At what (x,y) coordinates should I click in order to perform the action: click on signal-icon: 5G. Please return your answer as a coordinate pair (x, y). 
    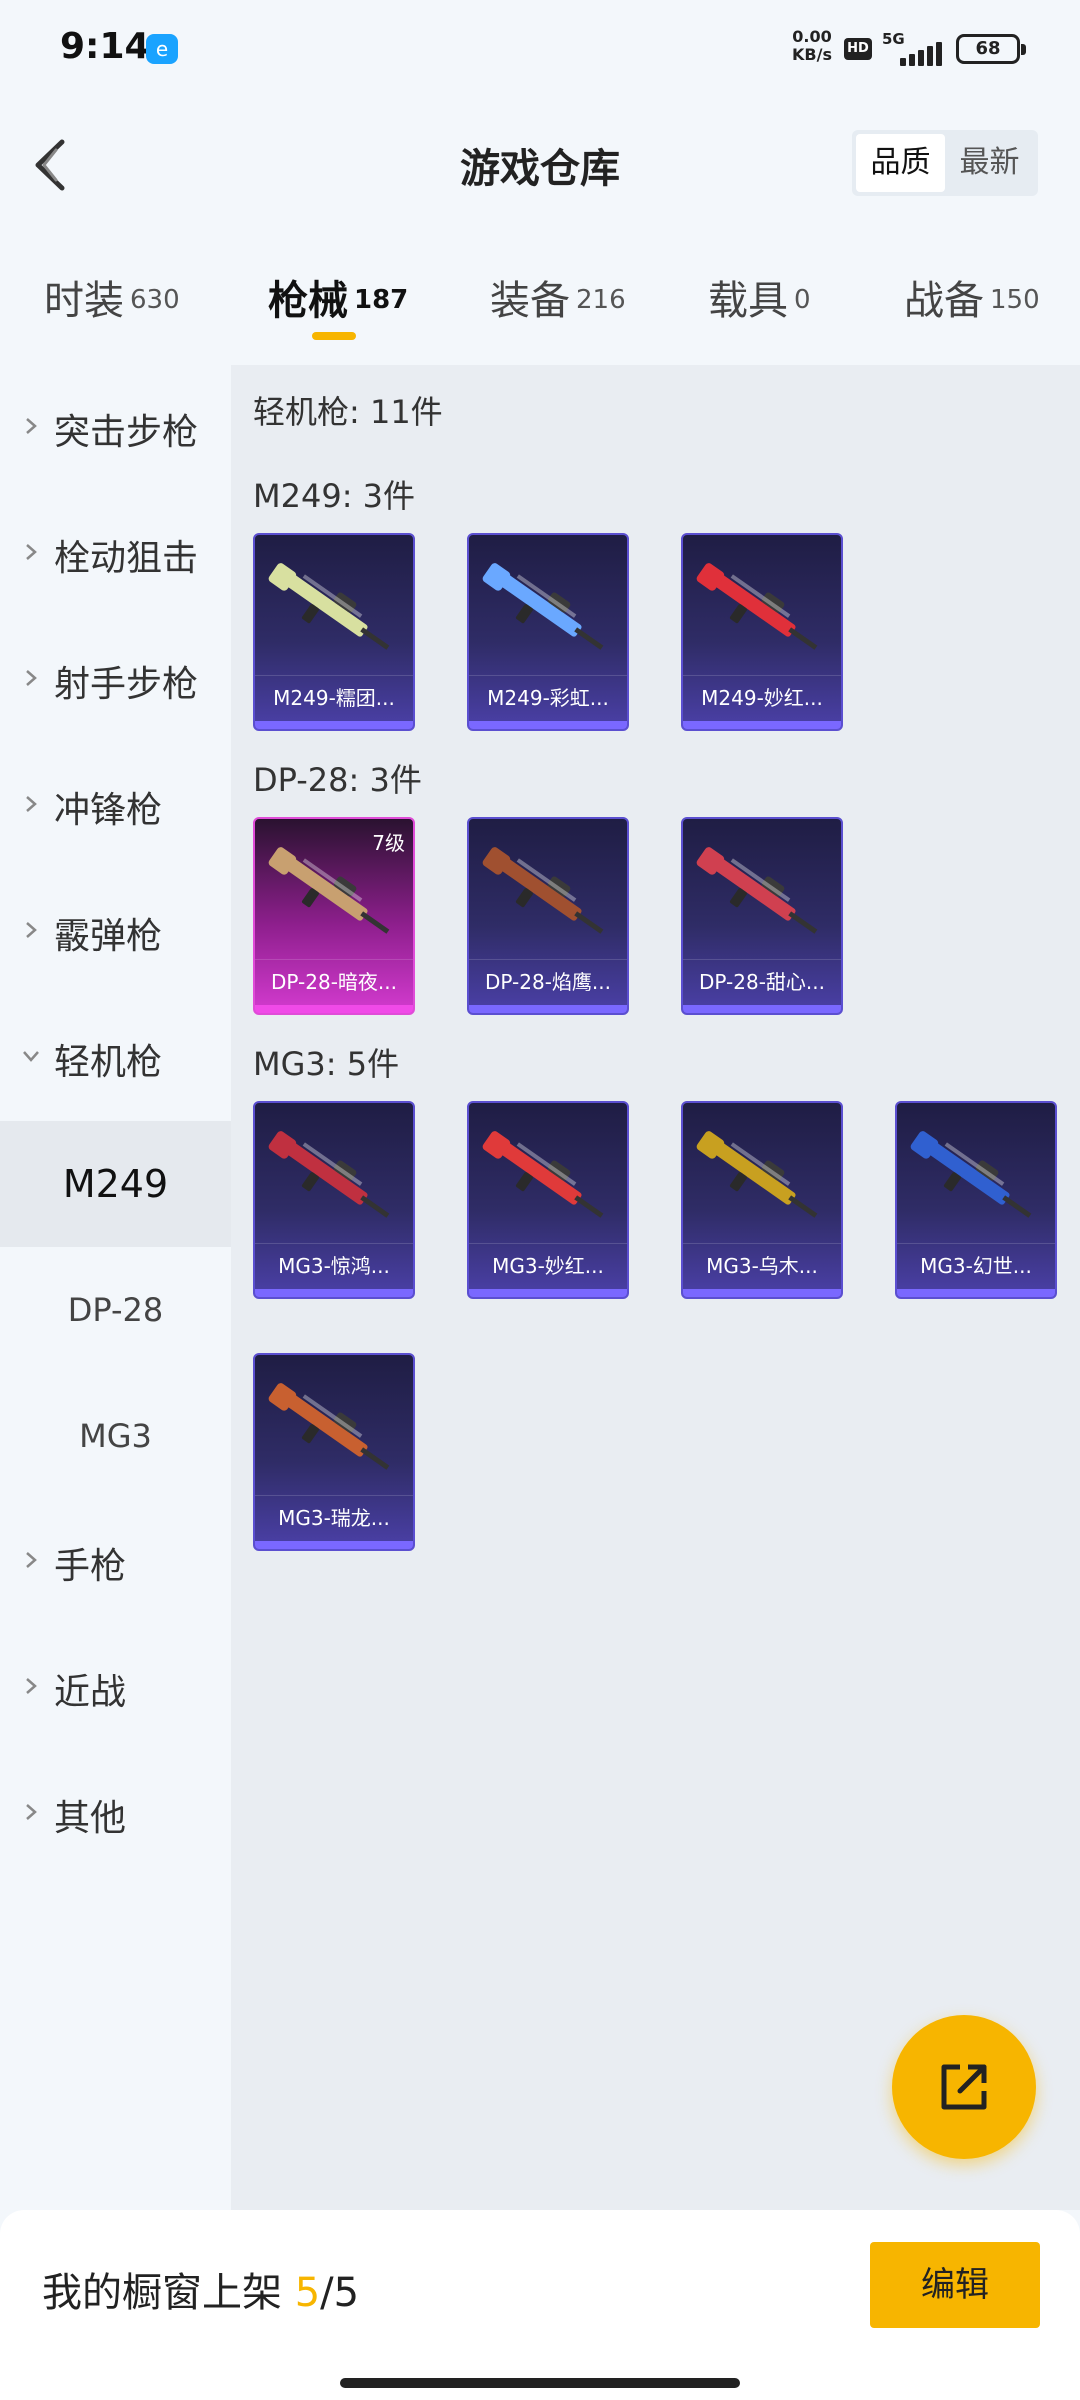
    Looking at the image, I should click on (913, 48).